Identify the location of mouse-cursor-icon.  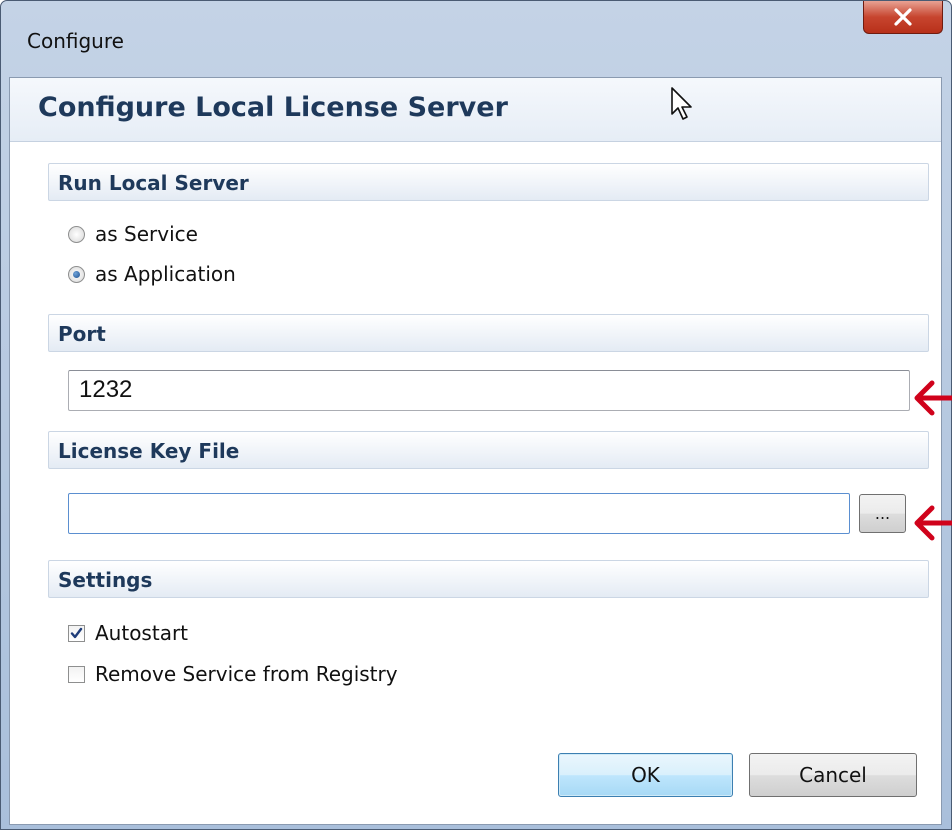
(681, 103).